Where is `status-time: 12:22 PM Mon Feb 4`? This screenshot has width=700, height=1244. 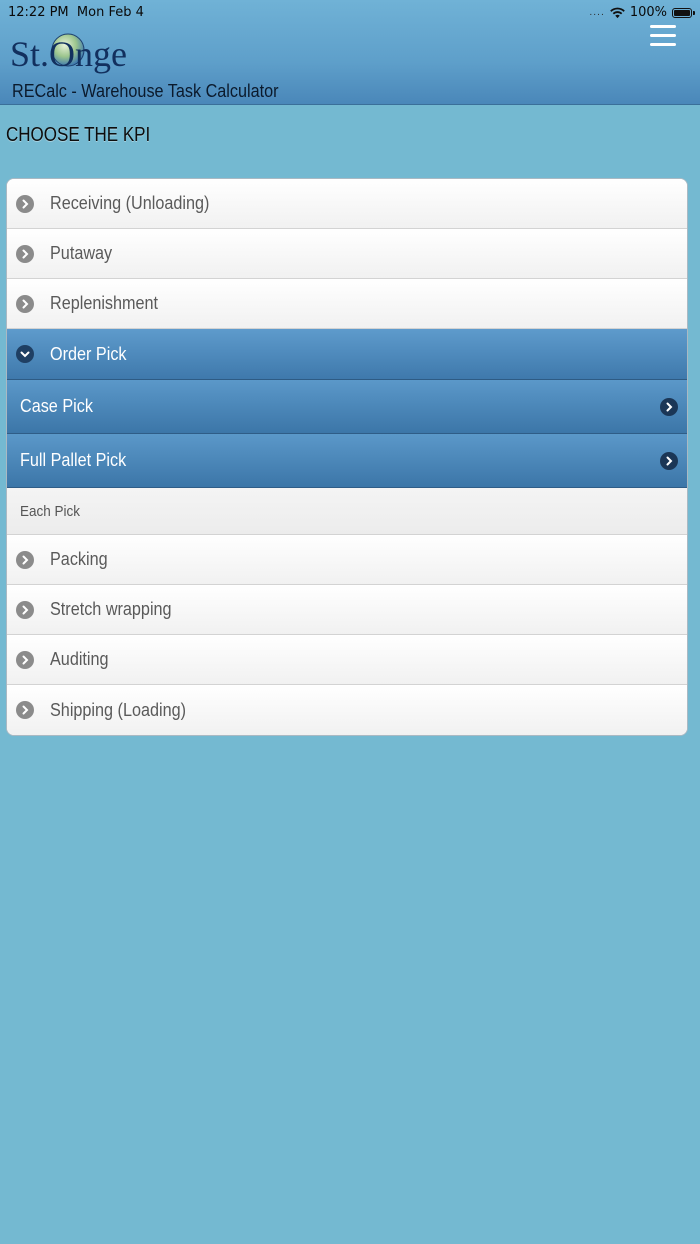
status-time: 12:22 PM Mon Feb 4 is located at coordinates (76, 12).